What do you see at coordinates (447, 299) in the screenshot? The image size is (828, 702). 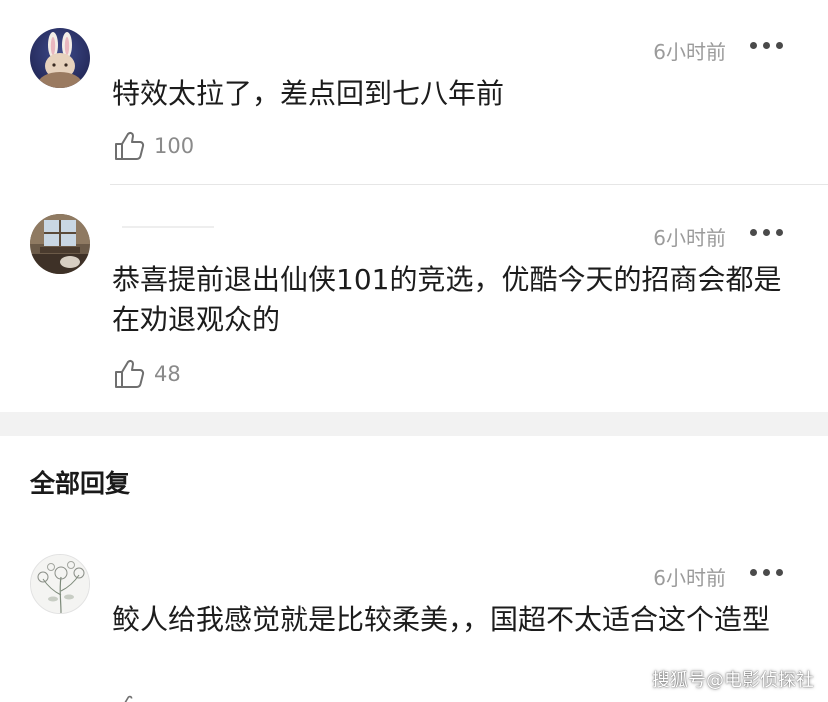 I see `comment-text: 恭喜提前退出仙侠101的竞选，优酷今天的招商会都是在劝退观众的` at bounding box center [447, 299].